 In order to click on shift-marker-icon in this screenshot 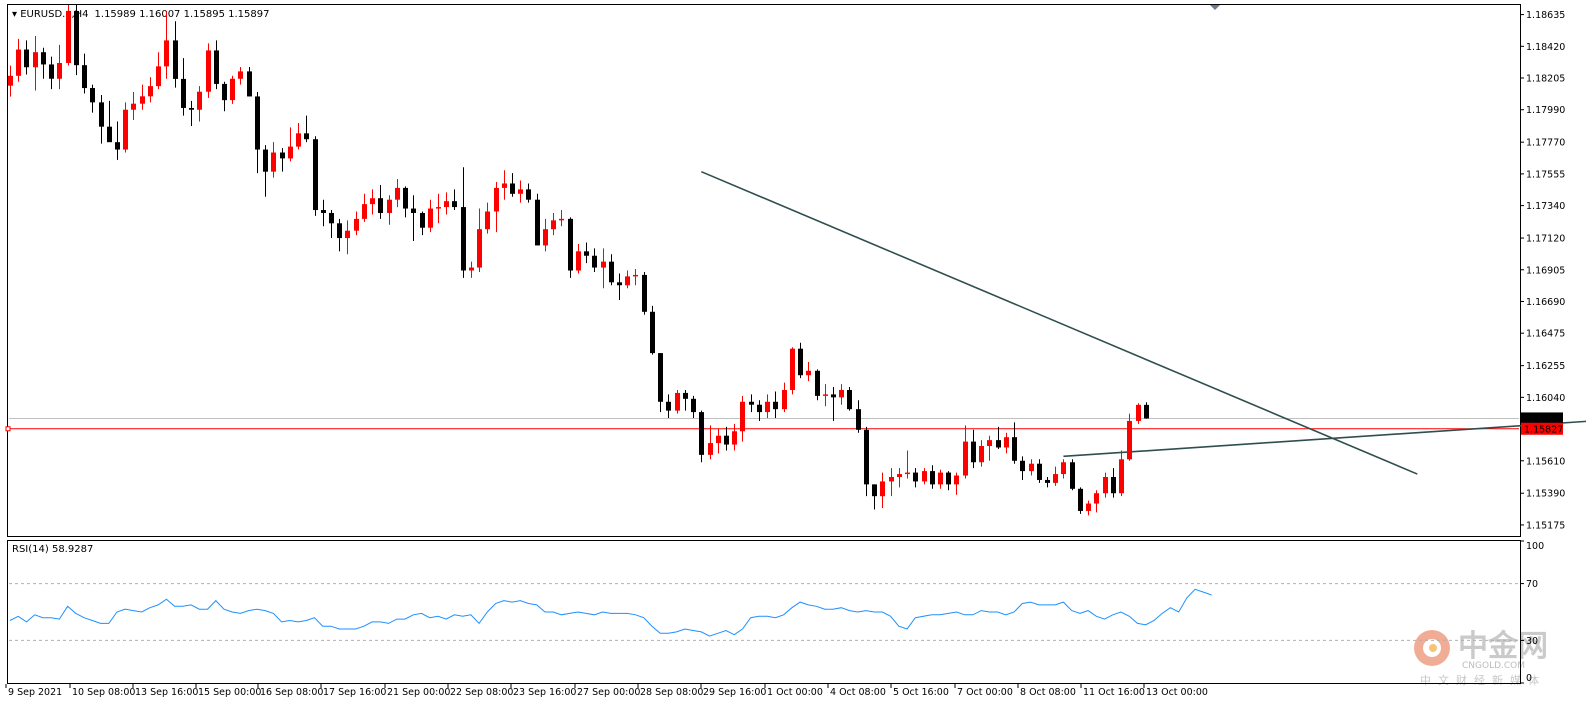, I will do `click(1215, 7)`.